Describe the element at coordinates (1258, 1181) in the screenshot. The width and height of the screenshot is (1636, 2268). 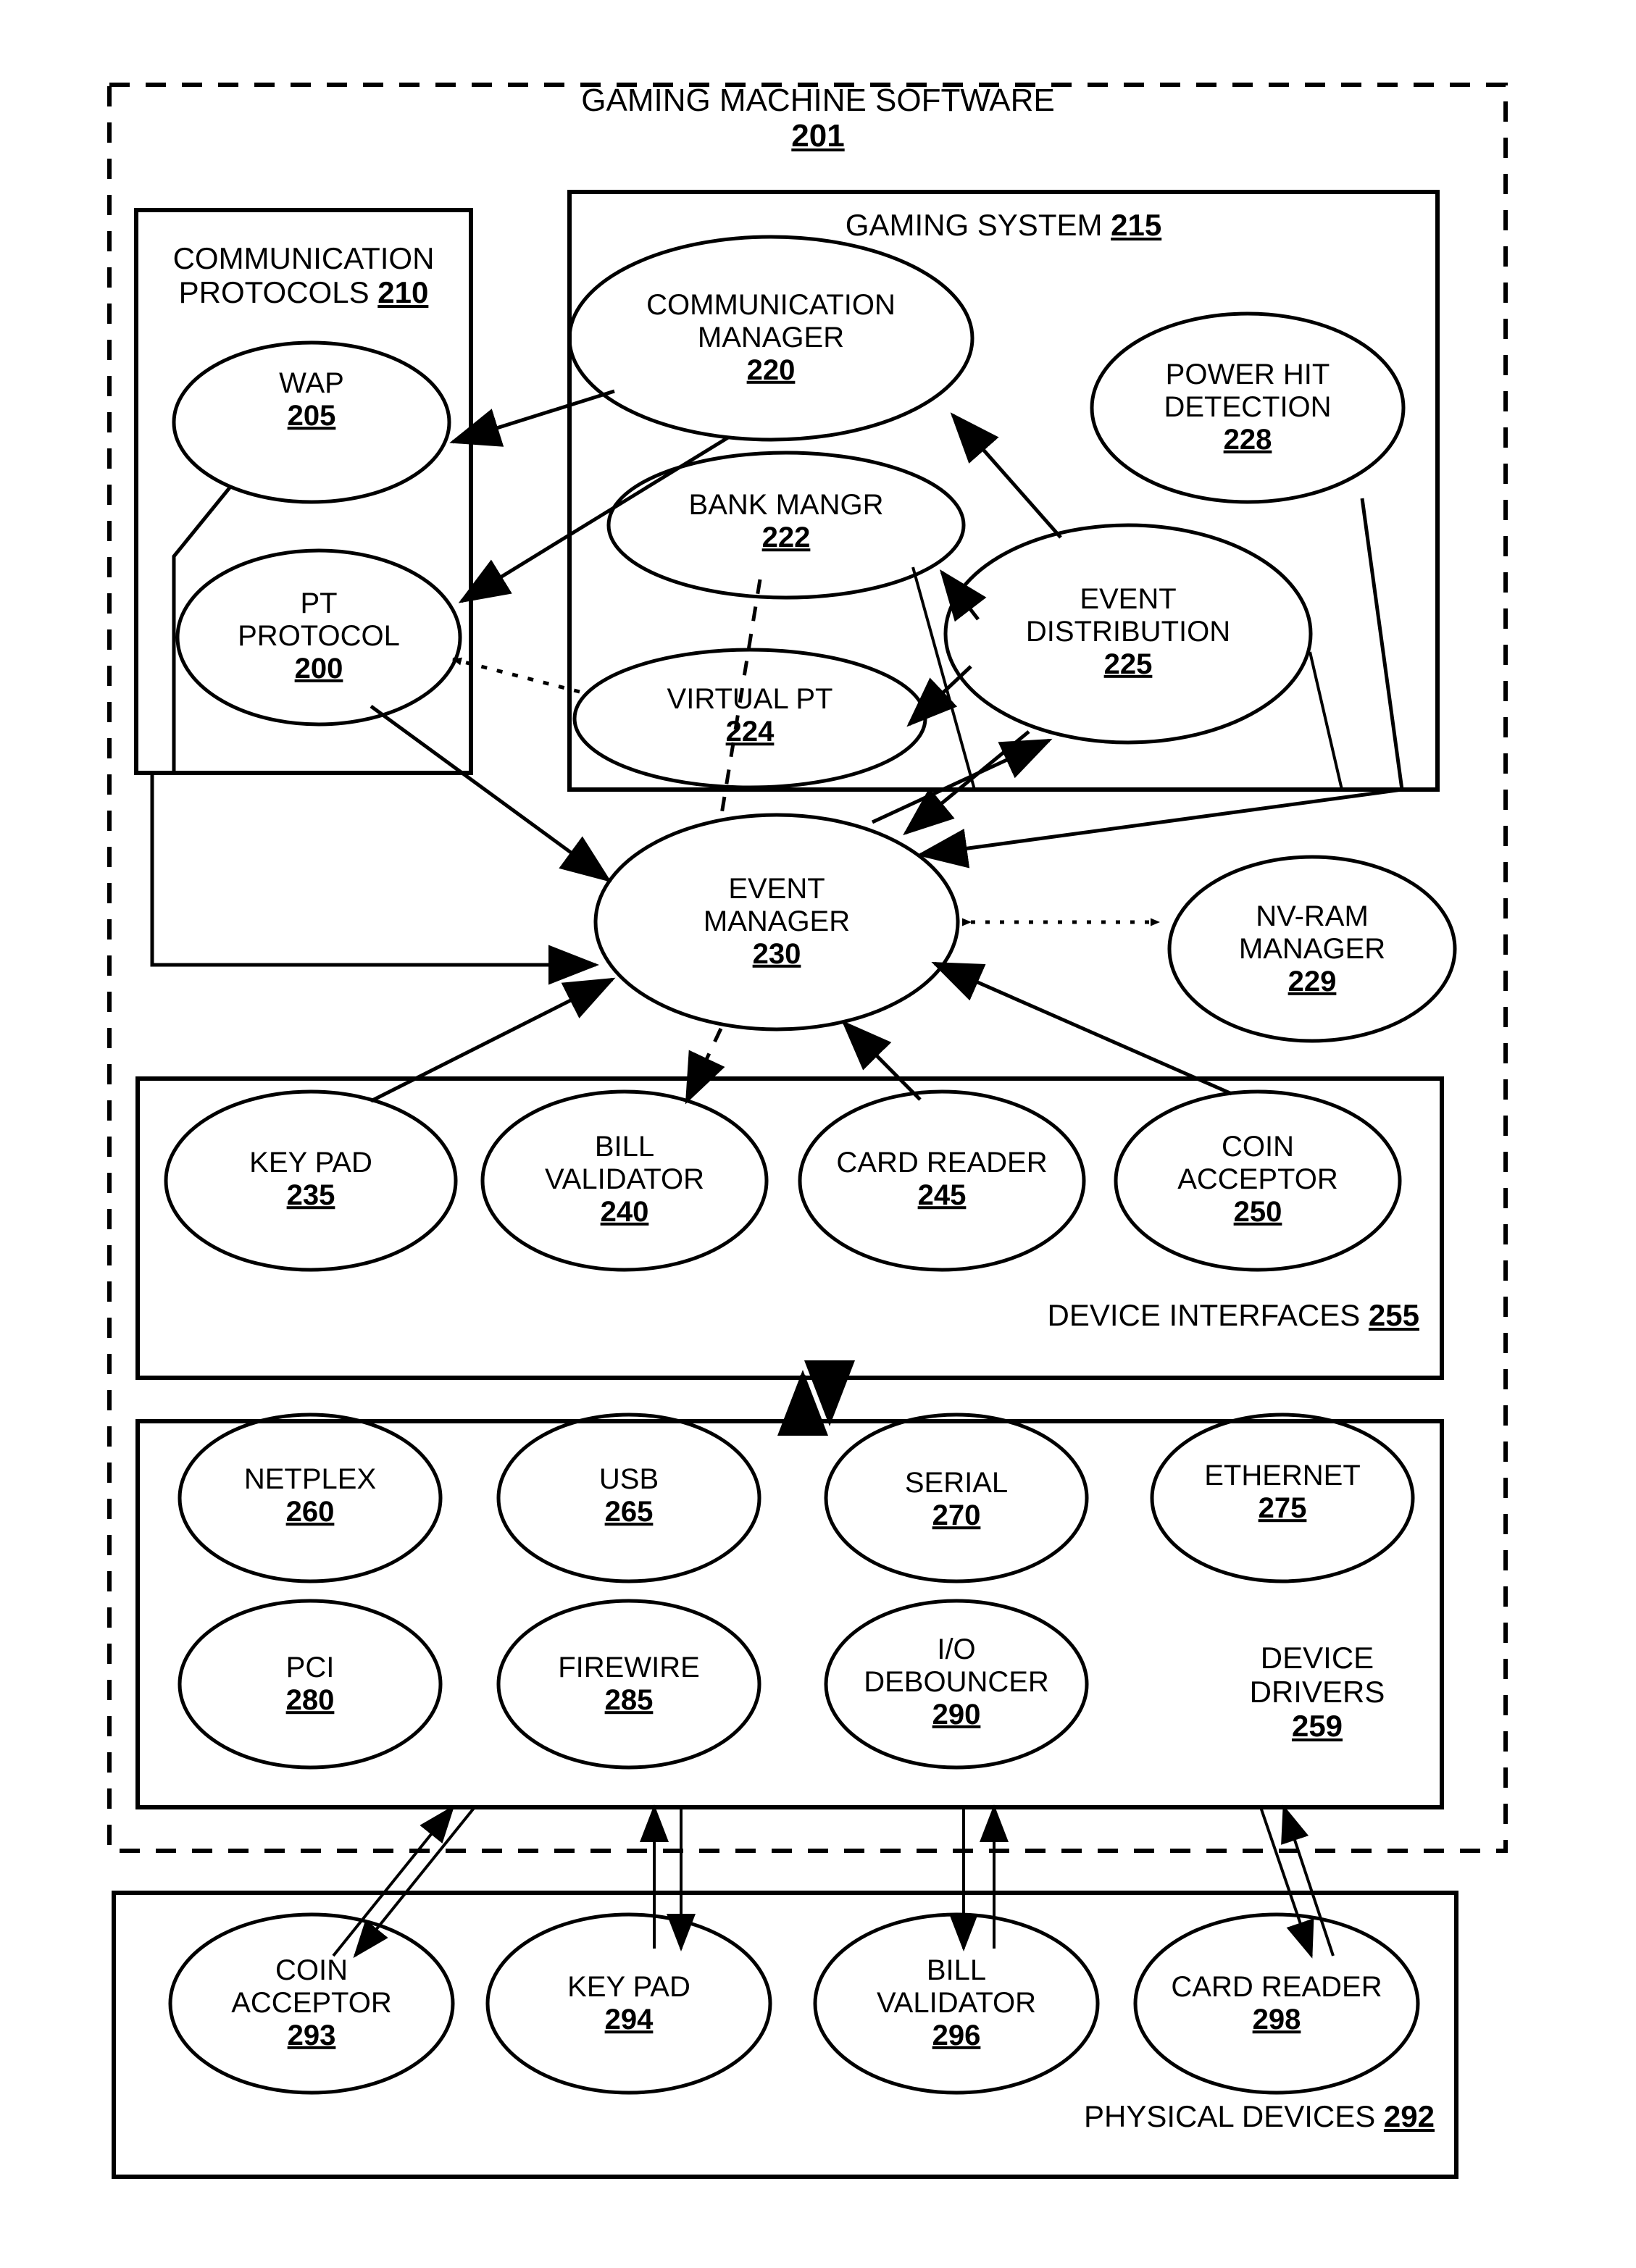
I see `node-coin-acceptor-if` at that location.